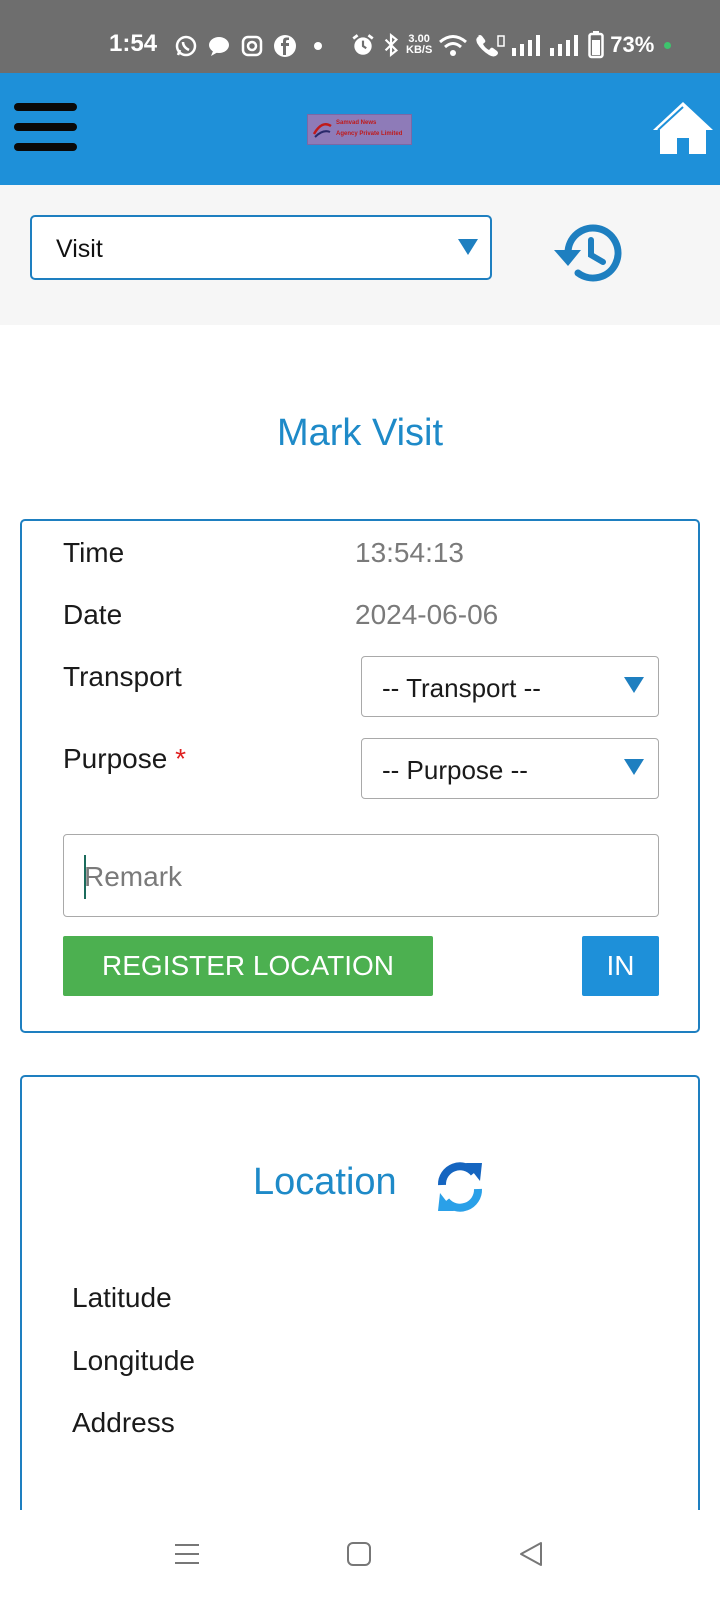 The width and height of the screenshot is (720, 1600). I want to click on transport-select: -- Transport --, so click(510, 686).